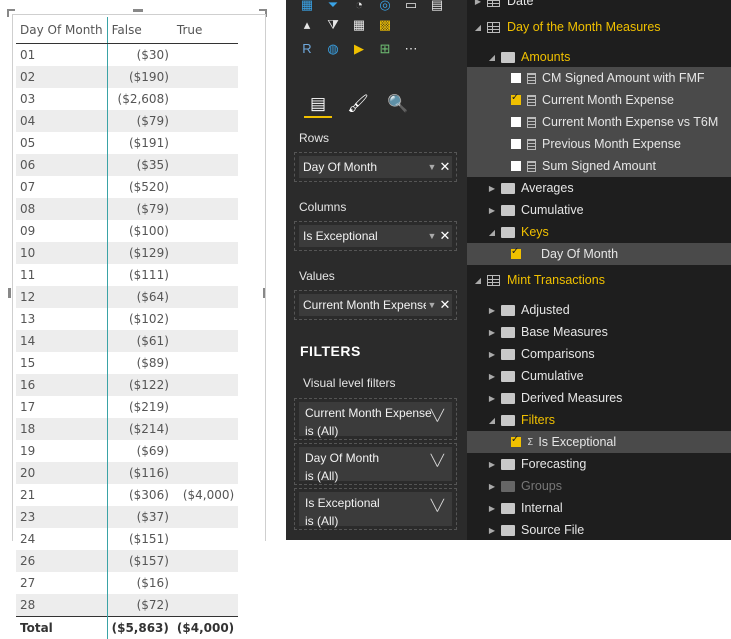 Image resolution: width=731 pixels, height=639 pixels. I want to click on field-list-item: ◢Filters, so click(599, 420).